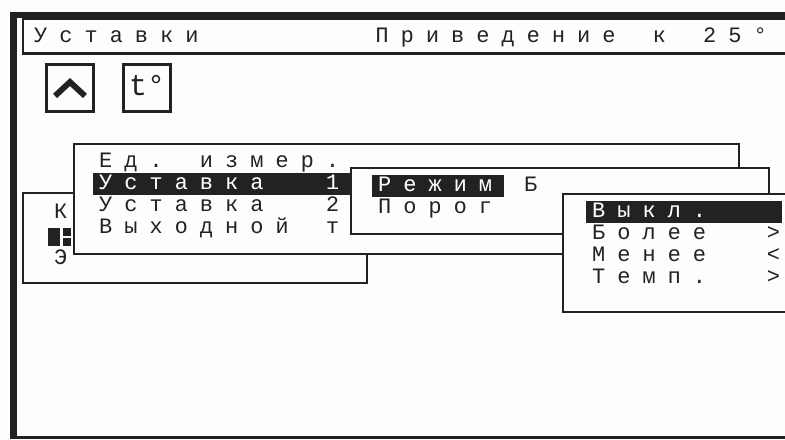  What do you see at coordinates (147, 88) in the screenshot?
I see `temperature-button: t°` at bounding box center [147, 88].